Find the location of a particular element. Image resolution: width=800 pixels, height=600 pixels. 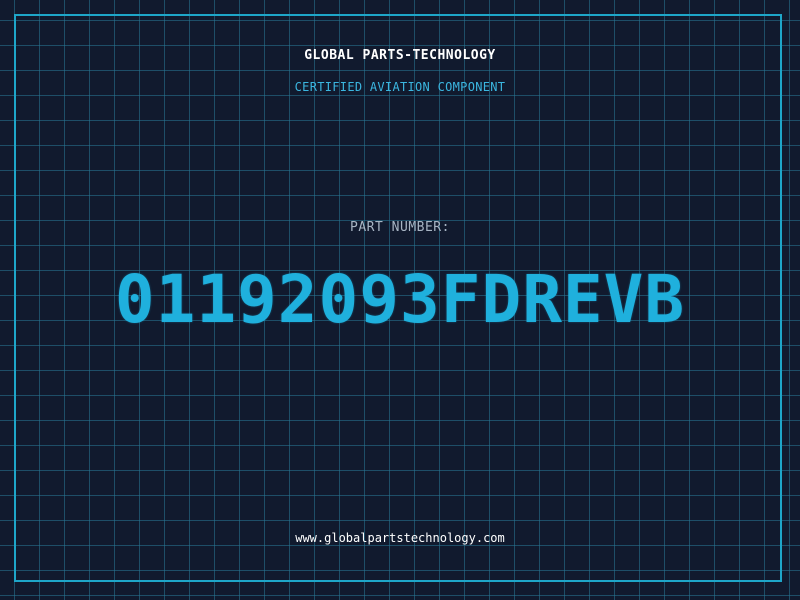

company-name: GLOBAL PARTS-TECHNOLOGY is located at coordinates (400, 55).